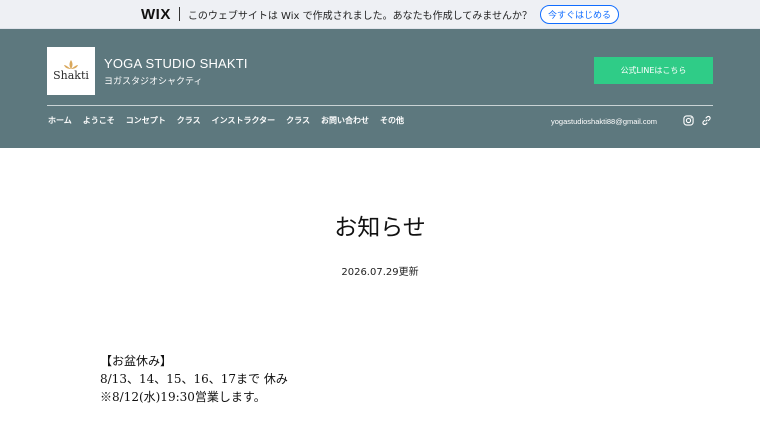  I want to click on site-logo: Shakti, so click(71, 71).